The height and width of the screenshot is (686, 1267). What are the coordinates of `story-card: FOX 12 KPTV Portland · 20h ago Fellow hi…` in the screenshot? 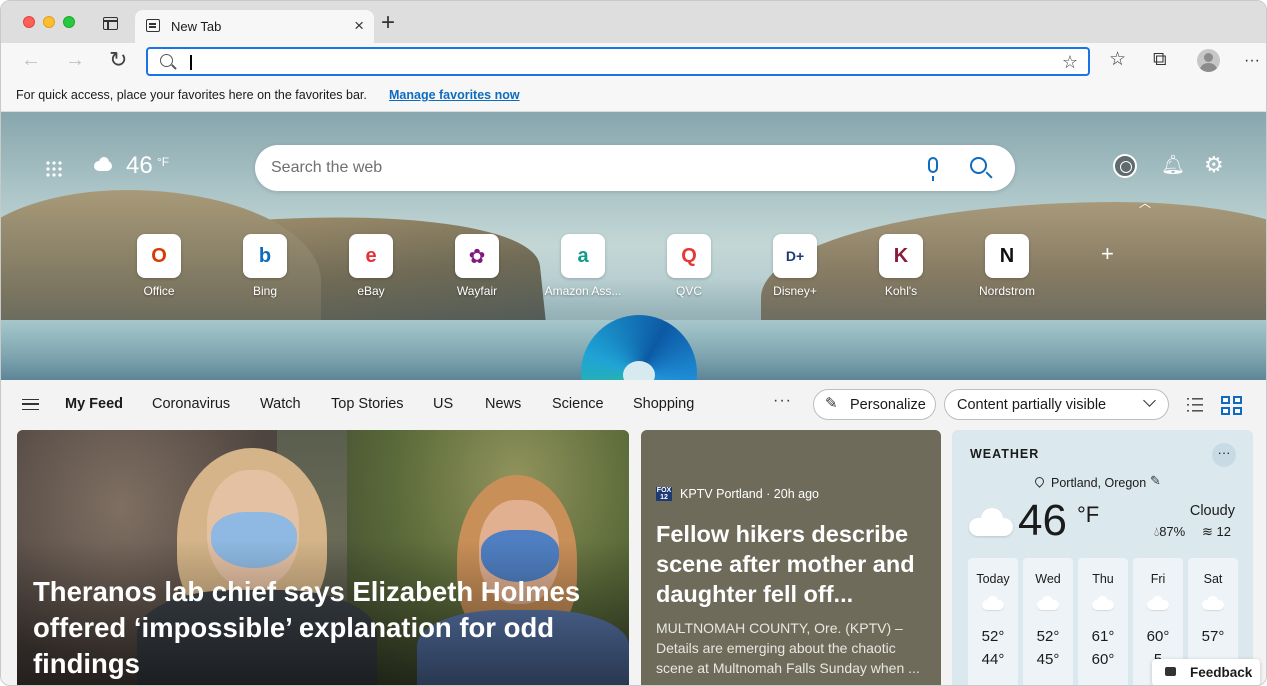 It's located at (791, 557).